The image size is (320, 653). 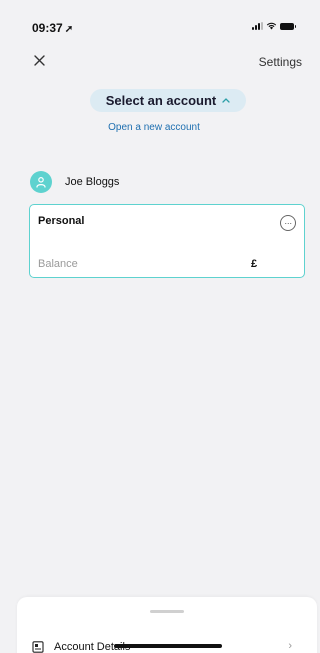 I want to click on close-button, so click(x=39, y=60).